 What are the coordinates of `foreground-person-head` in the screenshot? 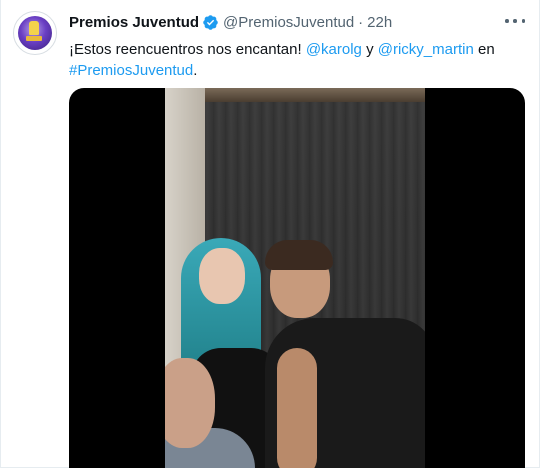 It's located at (190, 403).